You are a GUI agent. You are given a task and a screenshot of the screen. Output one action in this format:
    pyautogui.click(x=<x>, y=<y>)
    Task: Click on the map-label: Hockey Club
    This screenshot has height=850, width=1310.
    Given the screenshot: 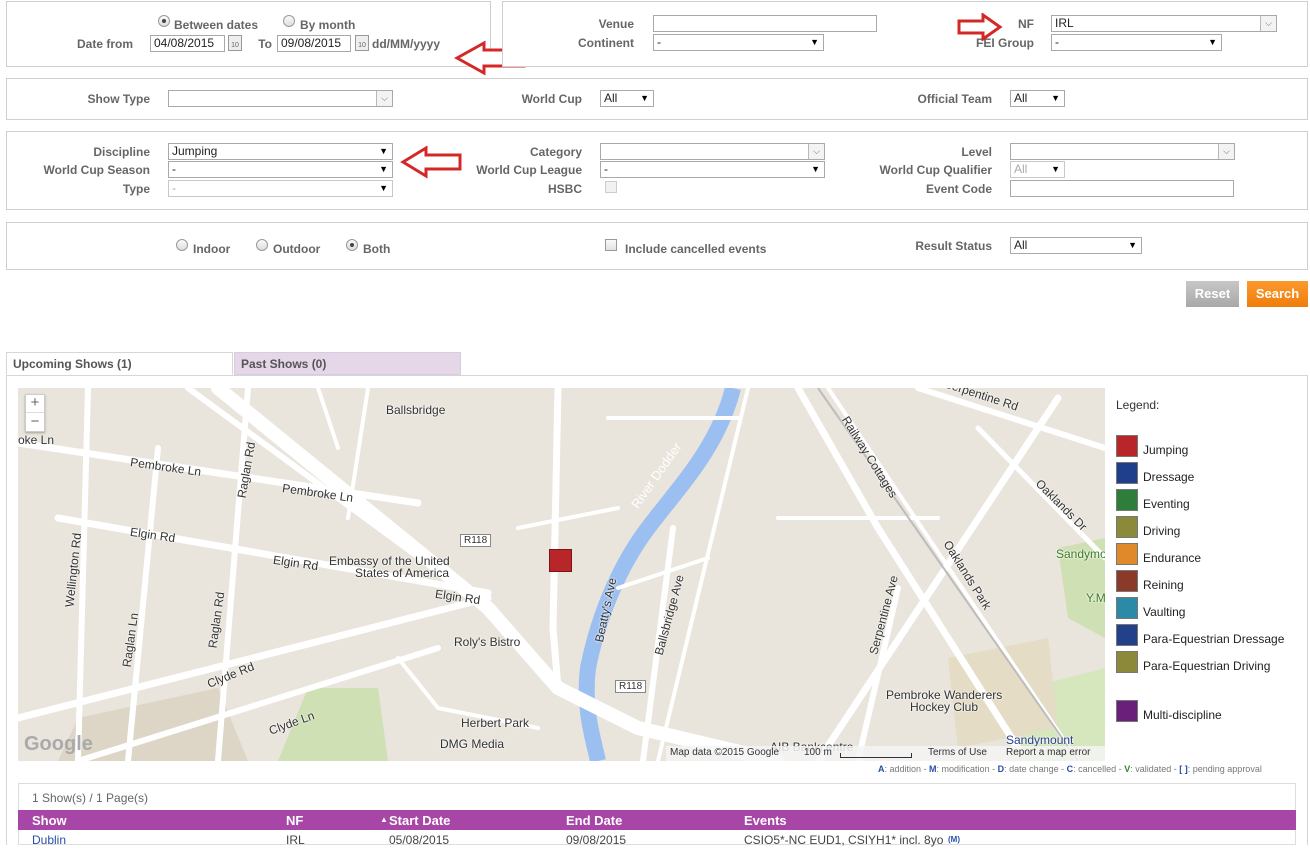 What is the action you would take?
    pyautogui.click(x=944, y=707)
    